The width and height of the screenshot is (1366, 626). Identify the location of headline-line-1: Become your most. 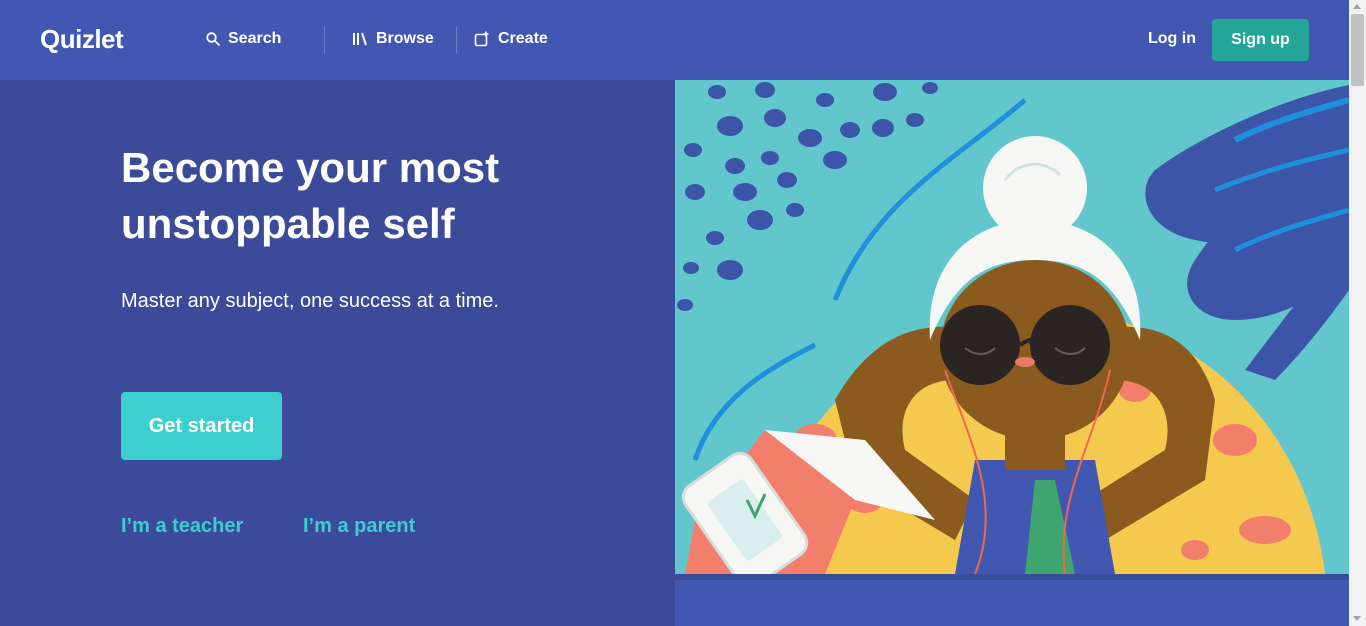
(310, 167).